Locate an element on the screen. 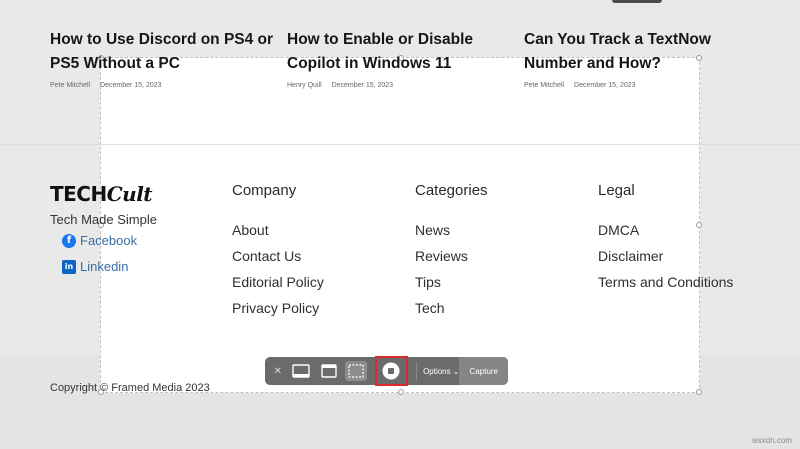 This screenshot has width=800, height=449. selection-handle-bottom is located at coordinates (401, 392).